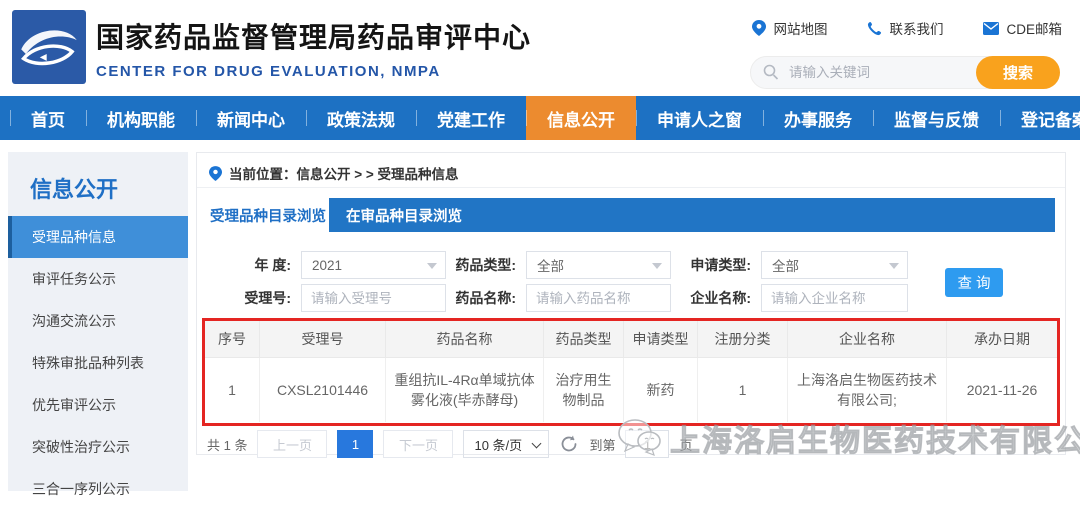 This screenshot has height=510, width=1080. What do you see at coordinates (272, 265) in the screenshot?
I see `year-label: 年 度:` at bounding box center [272, 265].